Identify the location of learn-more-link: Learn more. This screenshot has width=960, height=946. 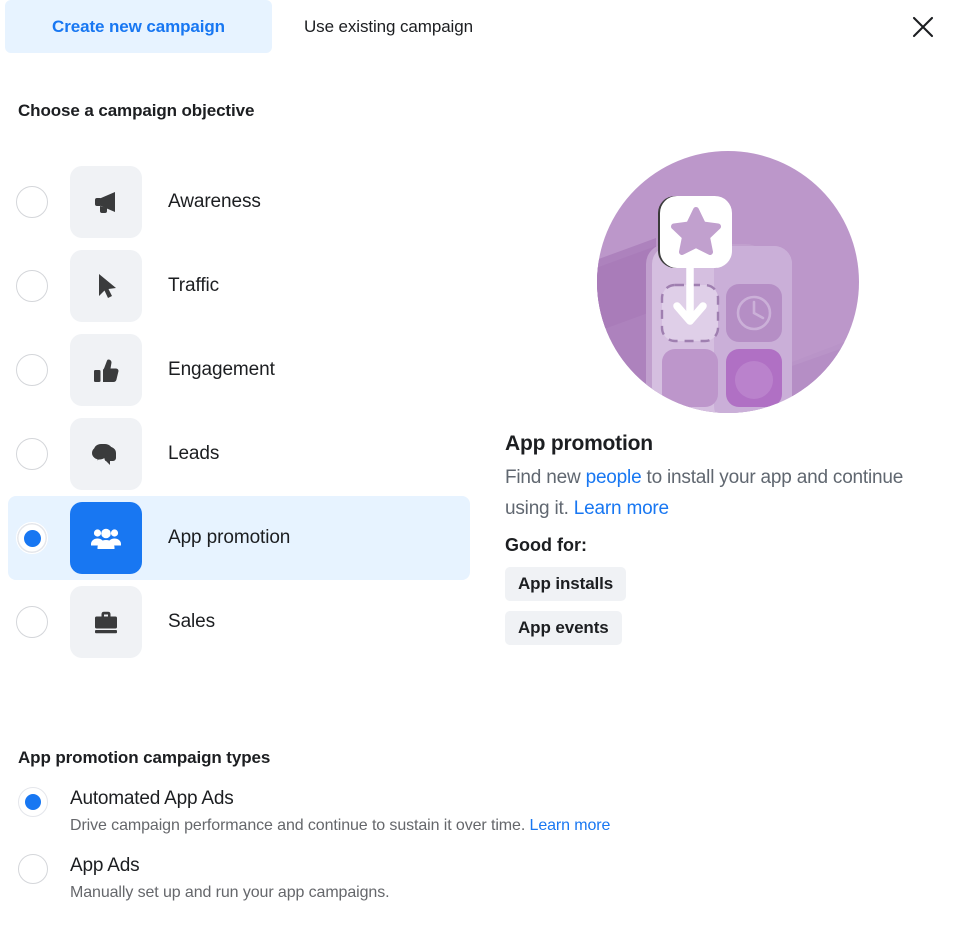
(621, 508).